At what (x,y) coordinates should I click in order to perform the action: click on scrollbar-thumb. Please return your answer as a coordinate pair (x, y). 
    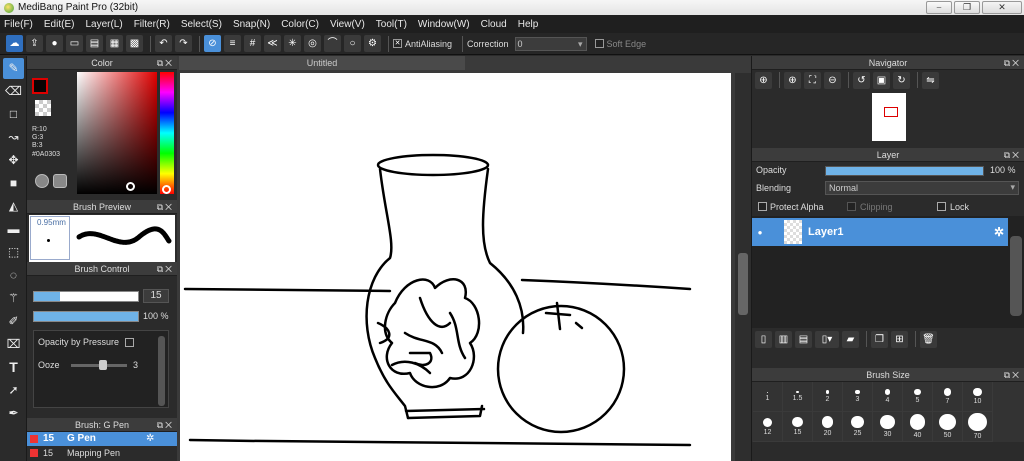
    Looking at the image, I should click on (743, 284).